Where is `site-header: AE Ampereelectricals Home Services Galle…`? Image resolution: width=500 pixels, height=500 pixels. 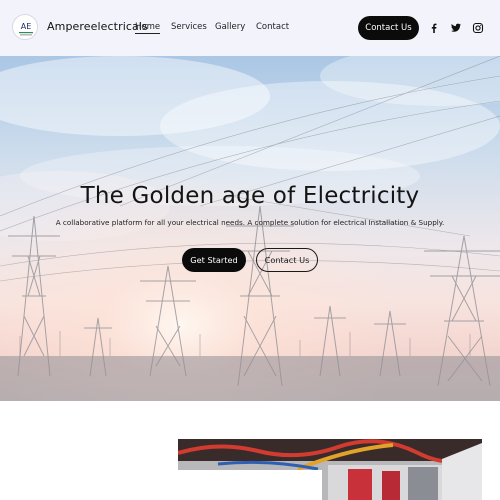
site-header: AE Ampereelectricals Home Services Galle… is located at coordinates (250, 28).